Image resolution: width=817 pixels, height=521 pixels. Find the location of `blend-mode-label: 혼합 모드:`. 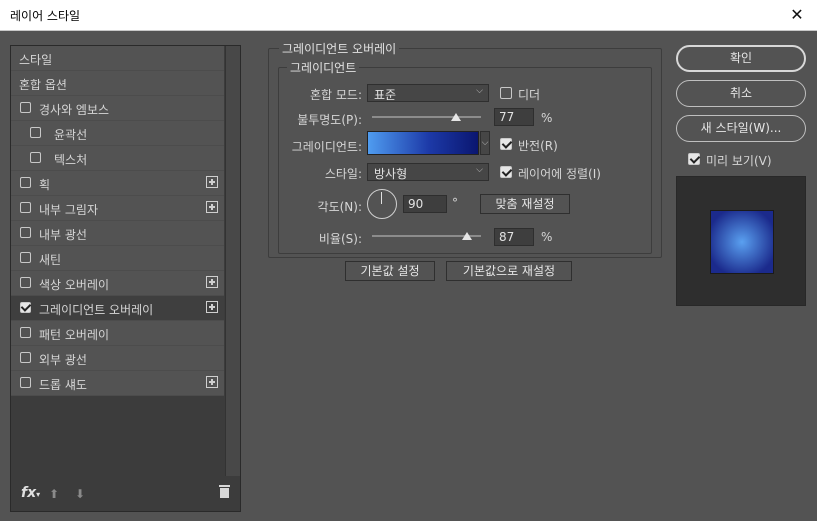

blend-mode-label: 혼합 모드: is located at coordinates (335, 95).